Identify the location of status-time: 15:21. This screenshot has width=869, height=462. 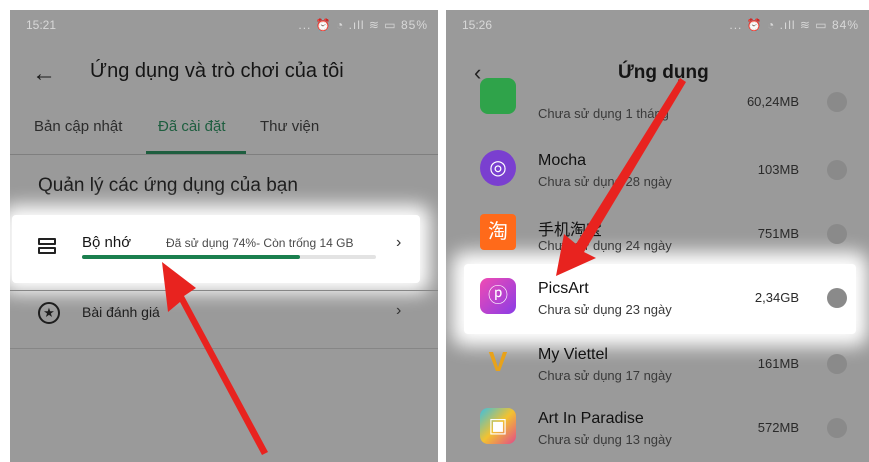
(41, 25).